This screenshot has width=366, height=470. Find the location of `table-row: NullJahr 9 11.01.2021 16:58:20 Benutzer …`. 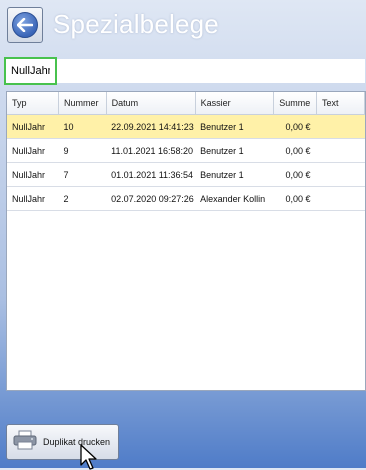

table-row: NullJahr 9 11.01.2021 16:58:20 Benutzer … is located at coordinates (186, 150).